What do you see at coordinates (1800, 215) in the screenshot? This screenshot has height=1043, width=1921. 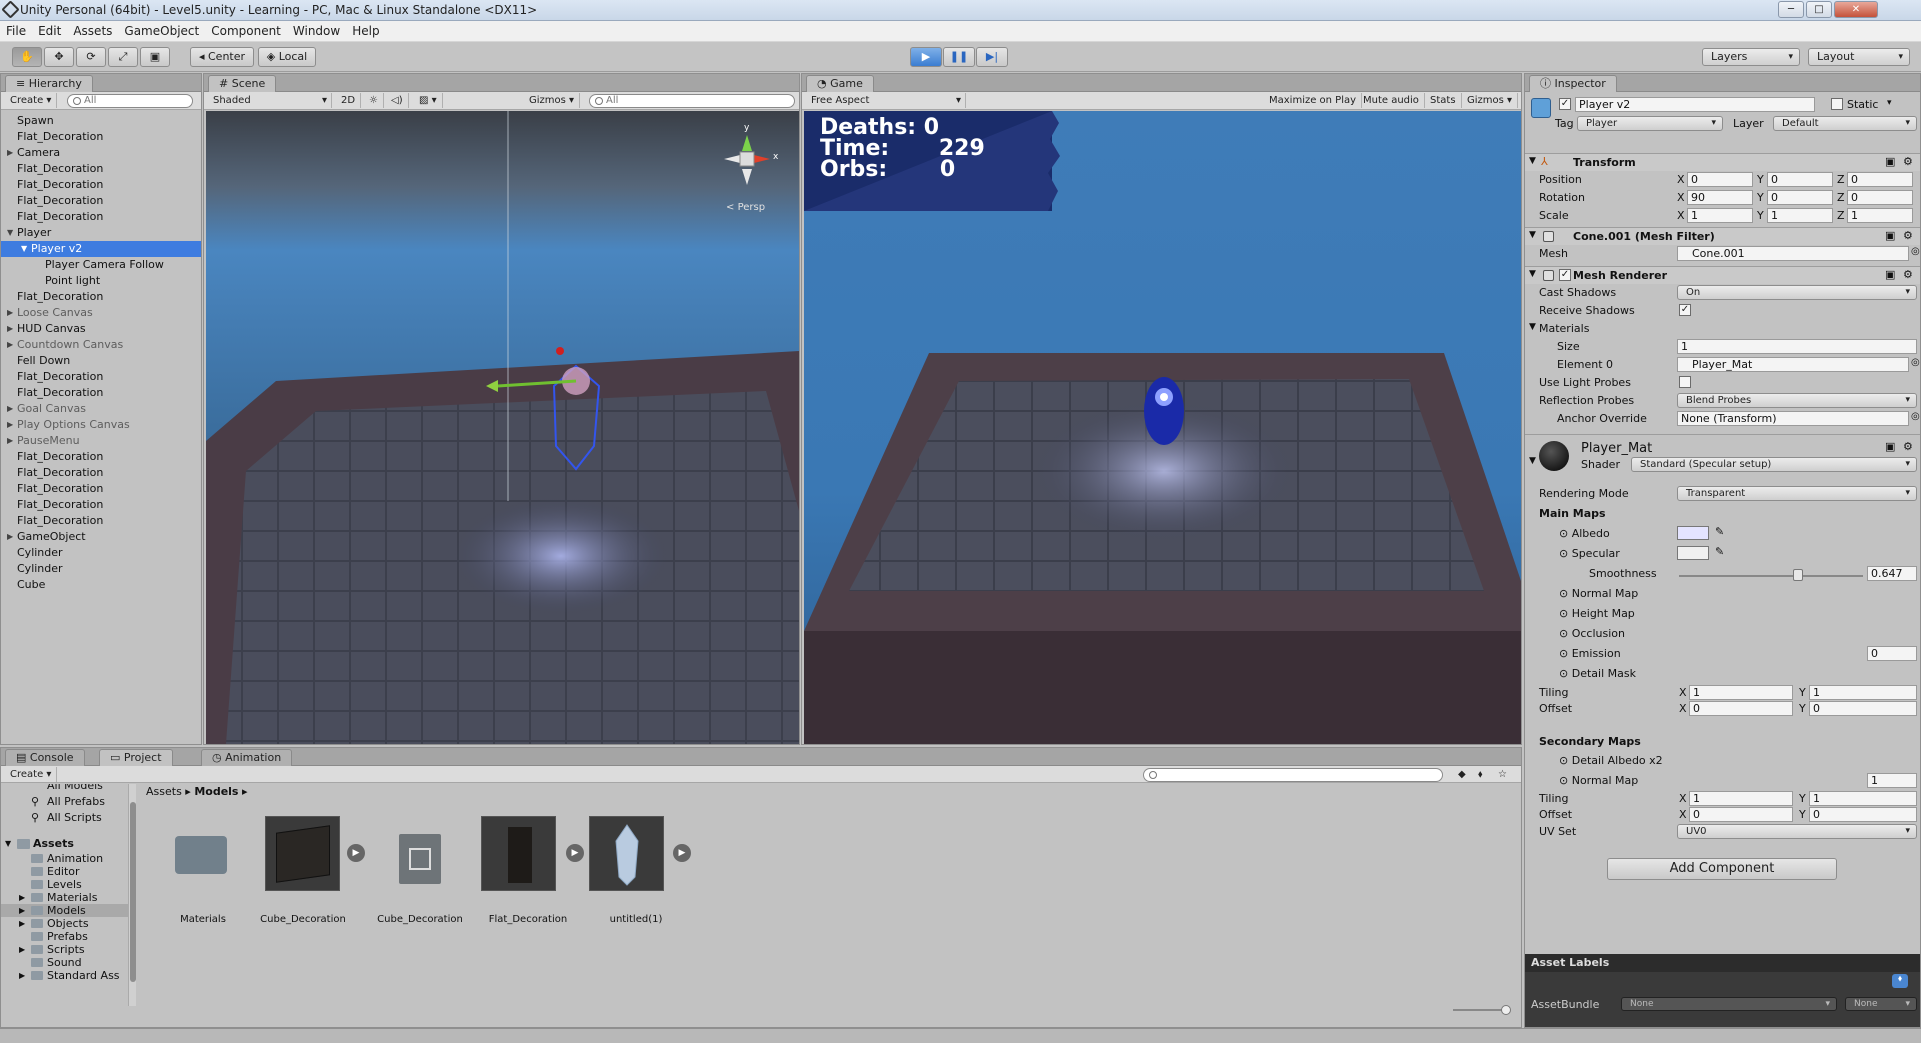 I see `scale-y-field: 1` at bounding box center [1800, 215].